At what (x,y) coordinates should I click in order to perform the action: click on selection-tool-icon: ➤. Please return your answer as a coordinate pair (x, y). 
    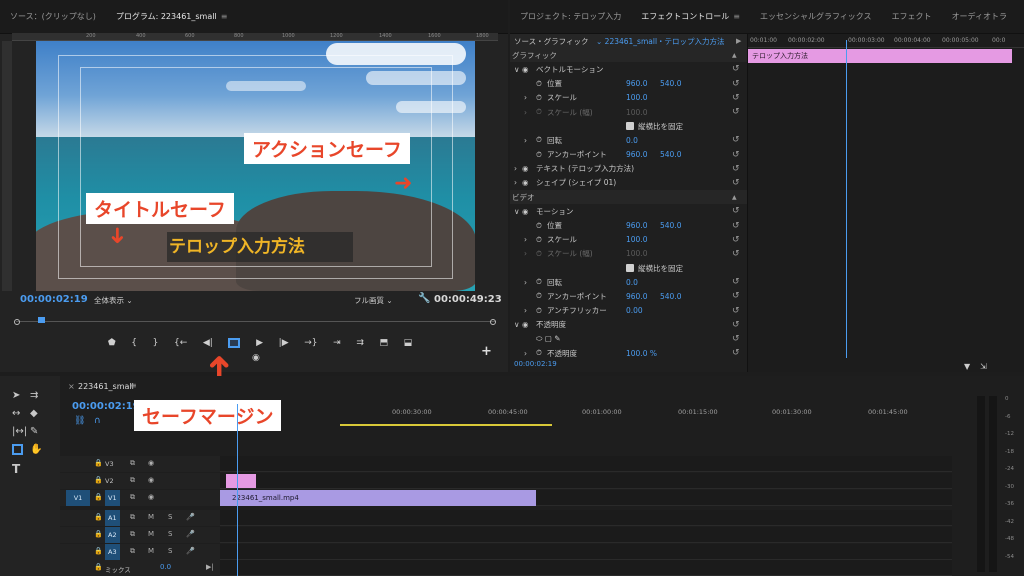
    Looking at the image, I should click on (16, 395).